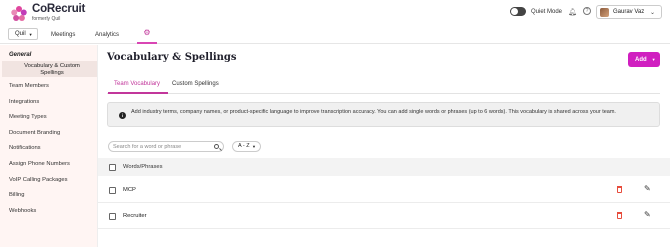 The image size is (670, 247). I want to click on quiet-mode: Quiet Mode, so click(536, 11).